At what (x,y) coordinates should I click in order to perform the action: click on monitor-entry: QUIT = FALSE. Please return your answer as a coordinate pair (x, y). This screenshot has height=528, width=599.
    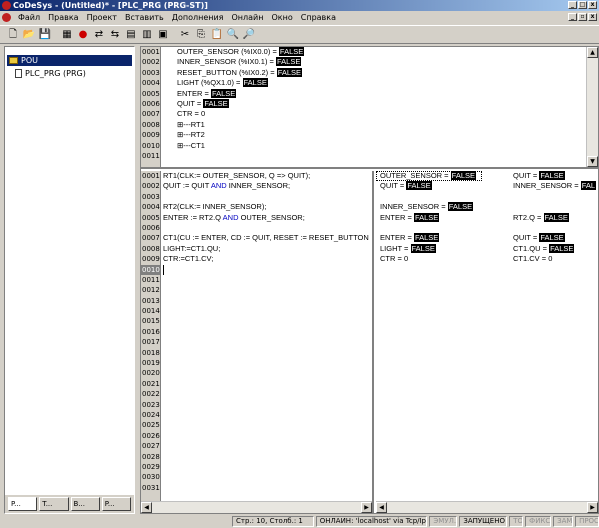
    Looking at the image, I should click on (539, 238).